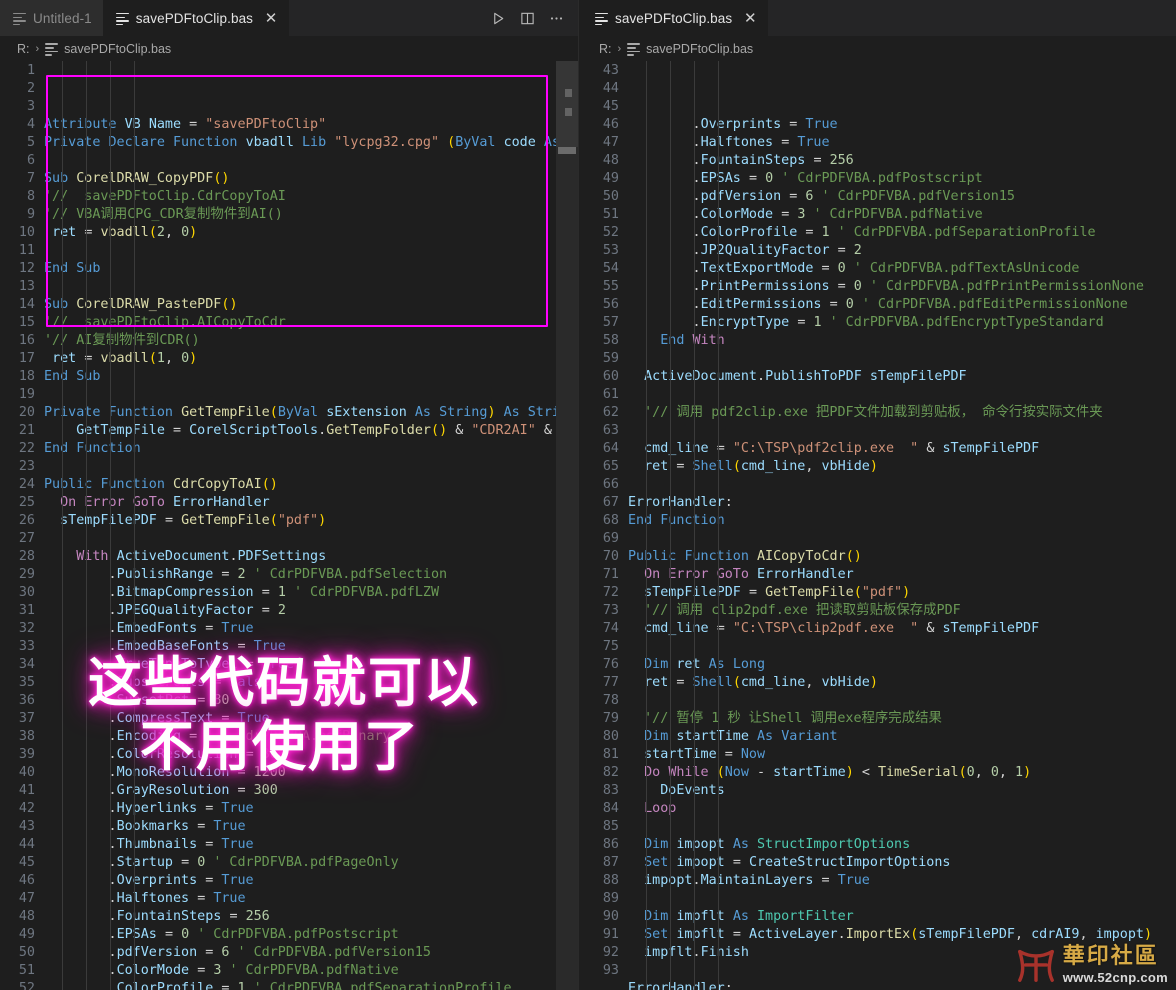 Image resolution: width=1176 pixels, height=990 pixels. Describe the element at coordinates (311, 359) in the screenshot. I see `code-line: ret = vbadll(1, 0)` at that location.